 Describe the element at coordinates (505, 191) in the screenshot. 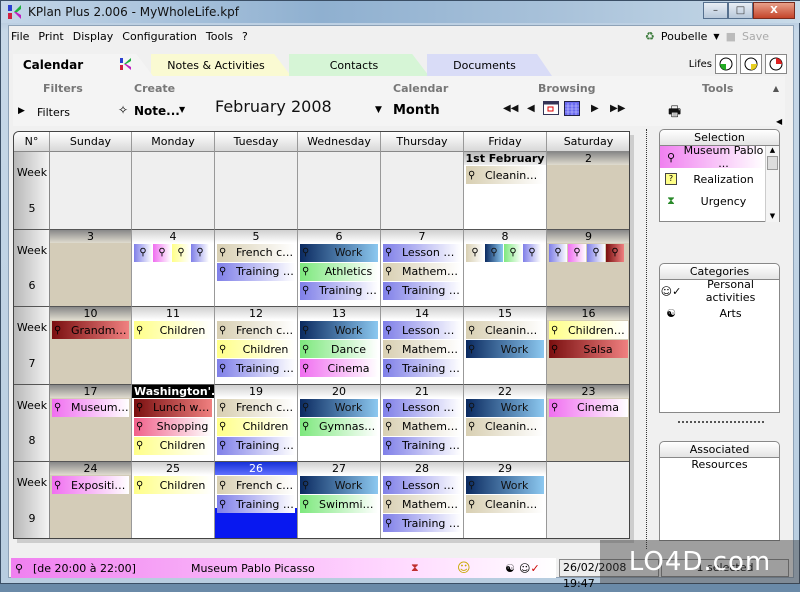

I see `day-cell: 1st February ⚲ Cleaning lady` at that location.